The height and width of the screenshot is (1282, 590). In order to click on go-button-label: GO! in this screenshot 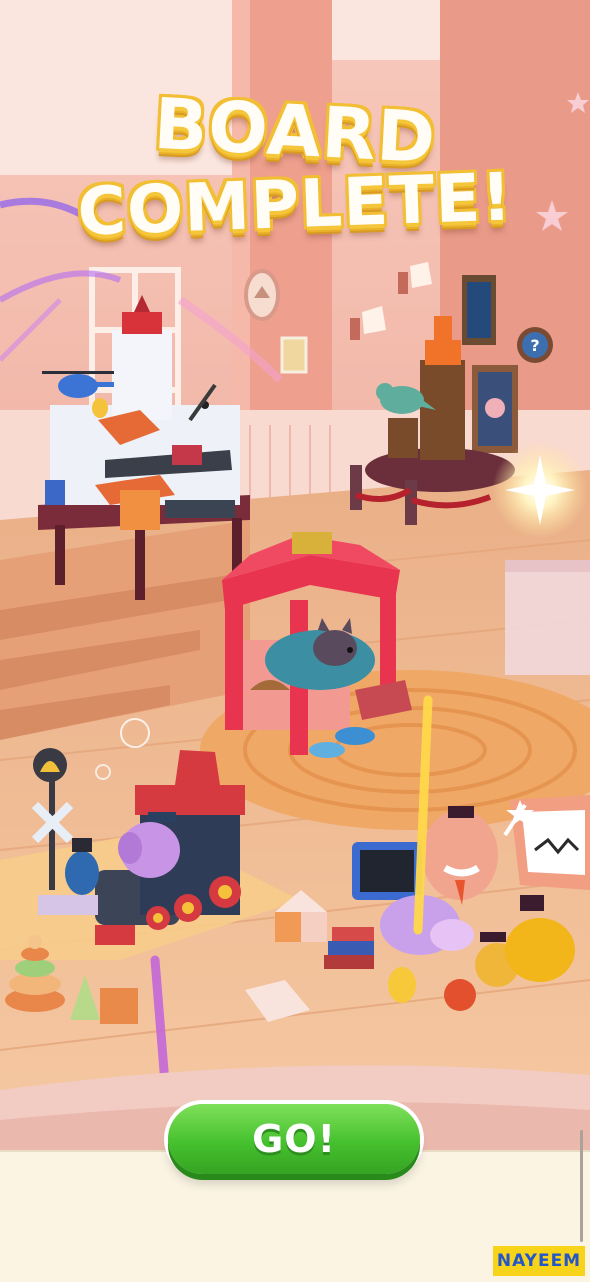, I will do `click(294, 1139)`.